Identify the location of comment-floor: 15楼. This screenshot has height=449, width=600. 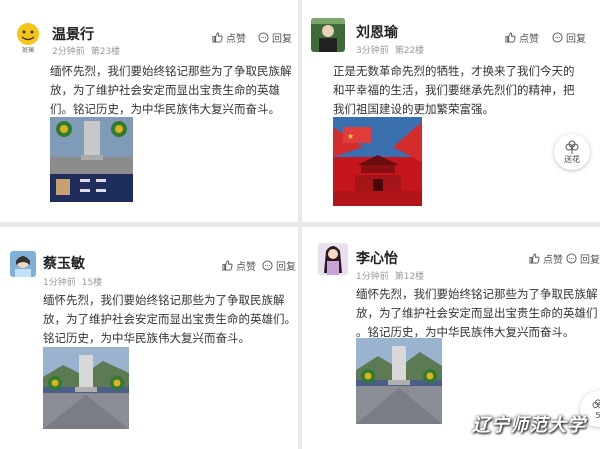
(92, 283).